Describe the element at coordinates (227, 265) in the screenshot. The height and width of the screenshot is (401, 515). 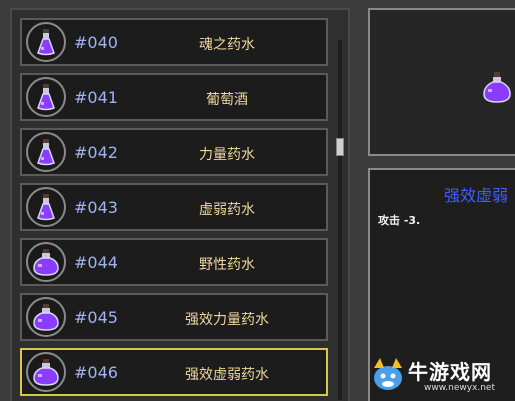
I see `potion-name: 野性药水` at that location.